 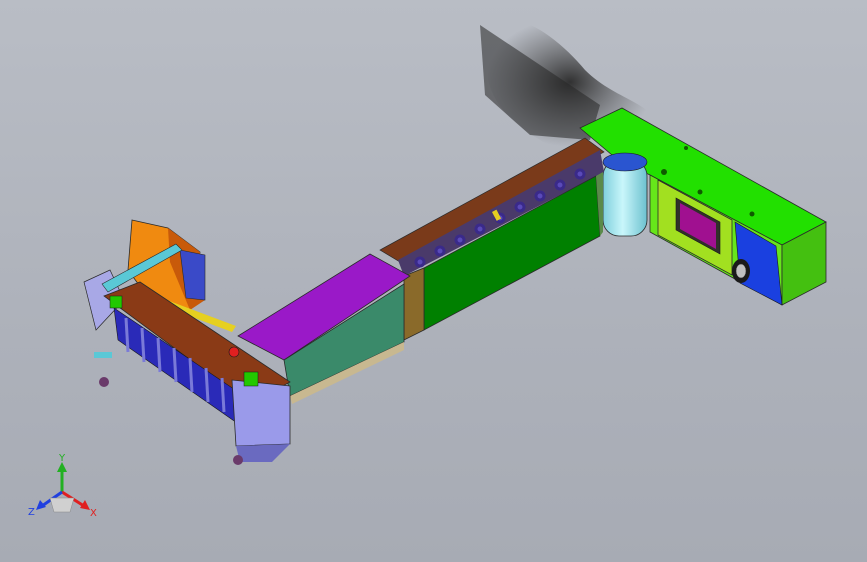 I want to click on coordinate-triad-icon: Y X Z, so click(x=62, y=486).